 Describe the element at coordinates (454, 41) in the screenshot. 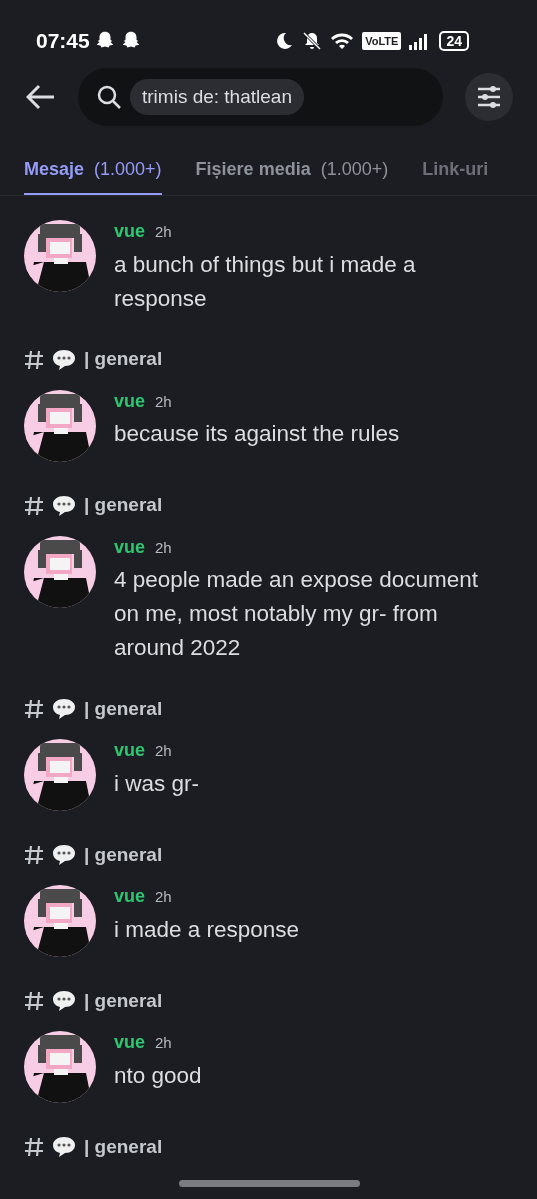

I see `battery-indicator: 24` at that location.